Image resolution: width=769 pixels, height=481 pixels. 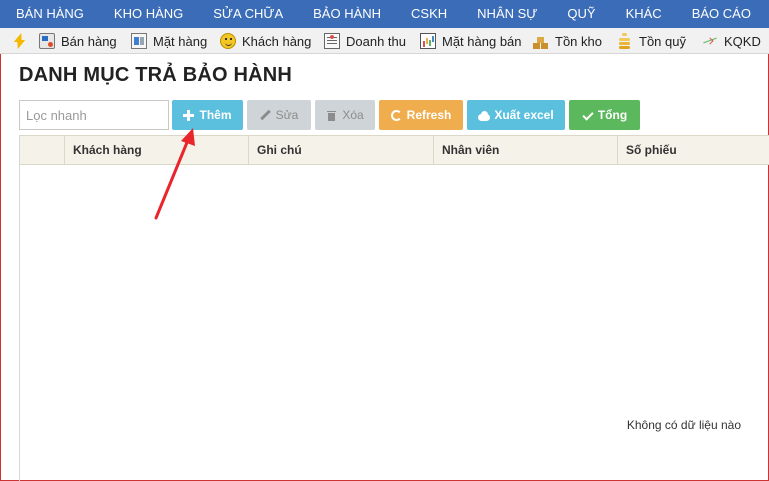 I want to click on quick-mat-hang-ban: Mặt hàng bán, so click(x=471, y=41).